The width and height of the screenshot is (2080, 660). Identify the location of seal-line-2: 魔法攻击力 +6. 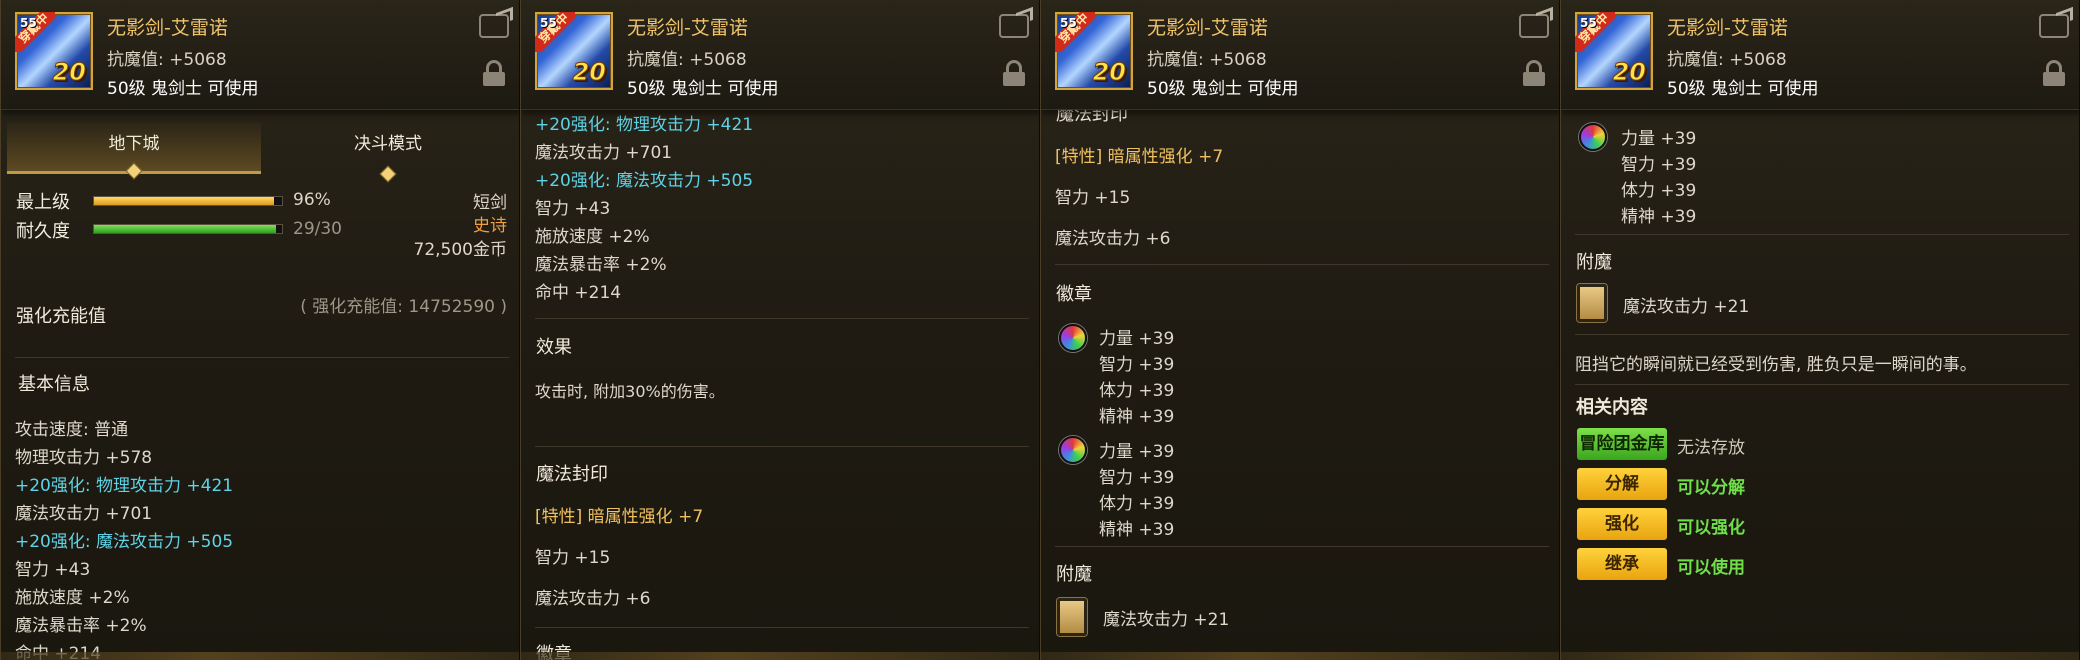
(593, 599).